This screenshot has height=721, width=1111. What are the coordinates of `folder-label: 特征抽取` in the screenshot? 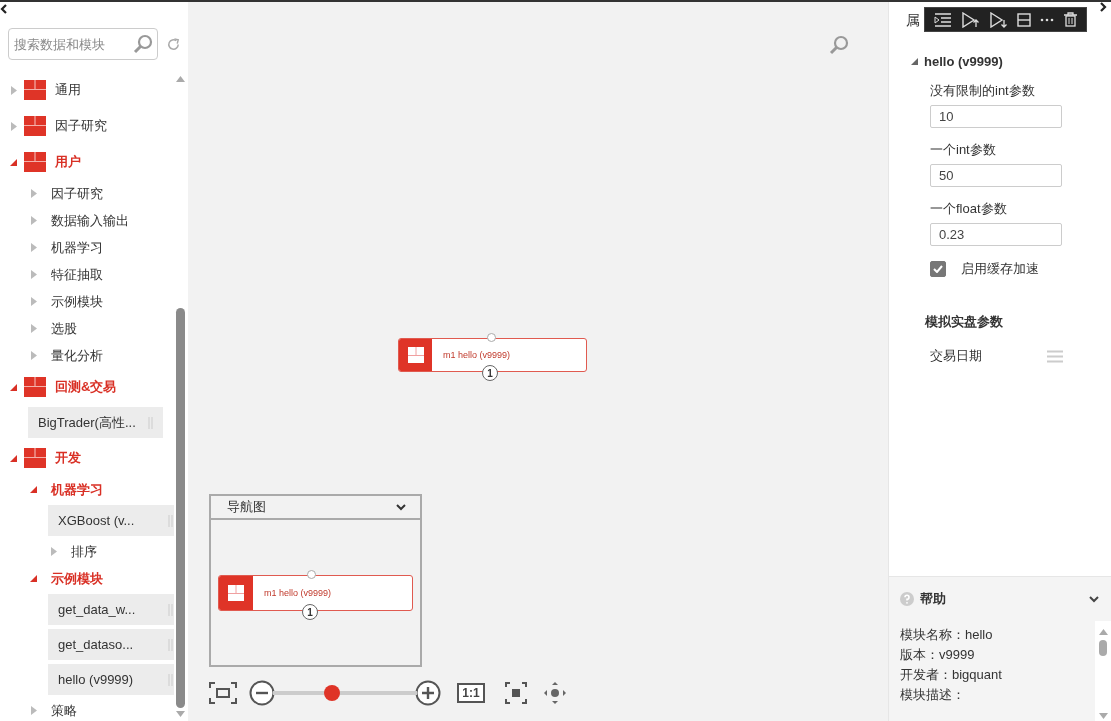 It's located at (77, 274).